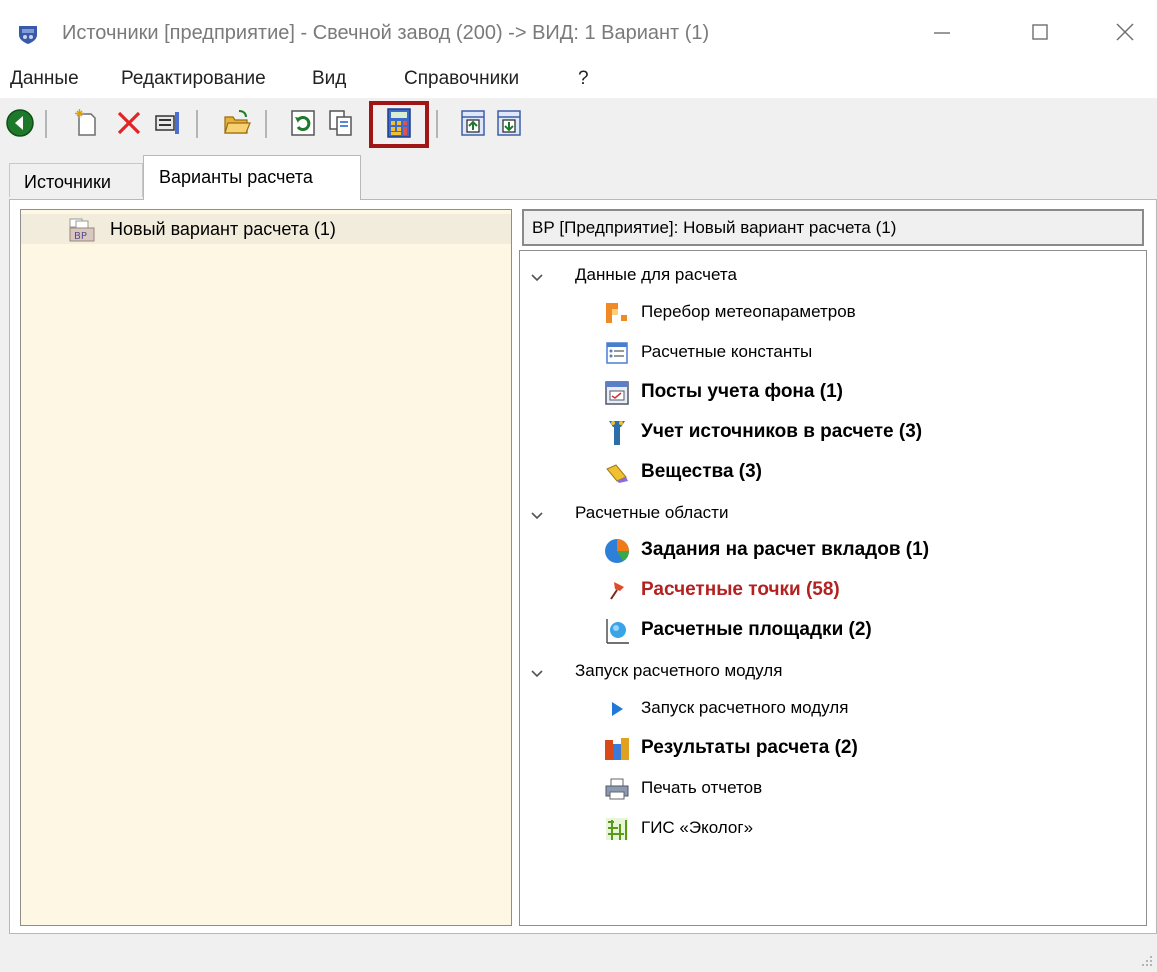 Image resolution: width=1157 pixels, height=972 pixels. I want to click on export-icon, so click(509, 123).